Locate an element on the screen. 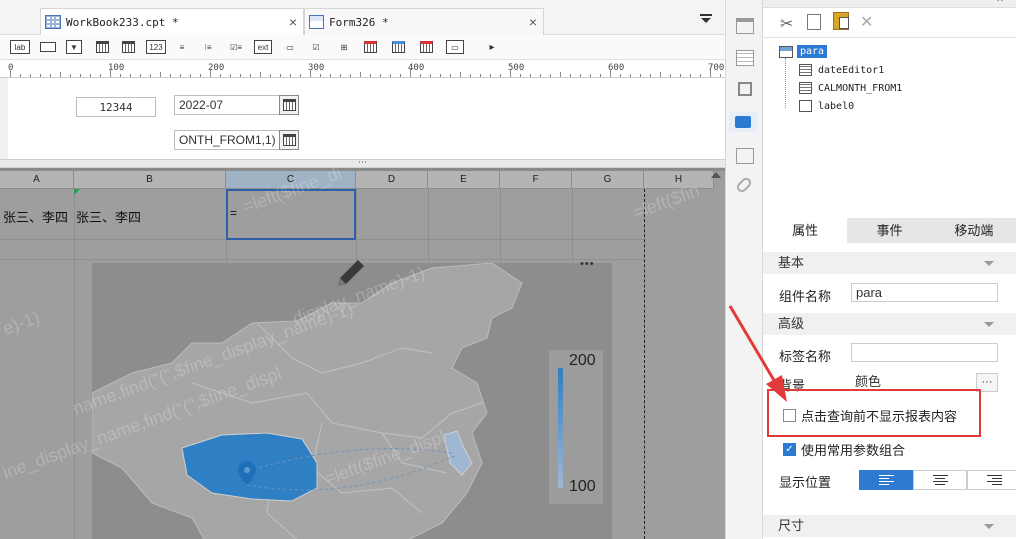  report-icon is located at coordinates (745, 58).